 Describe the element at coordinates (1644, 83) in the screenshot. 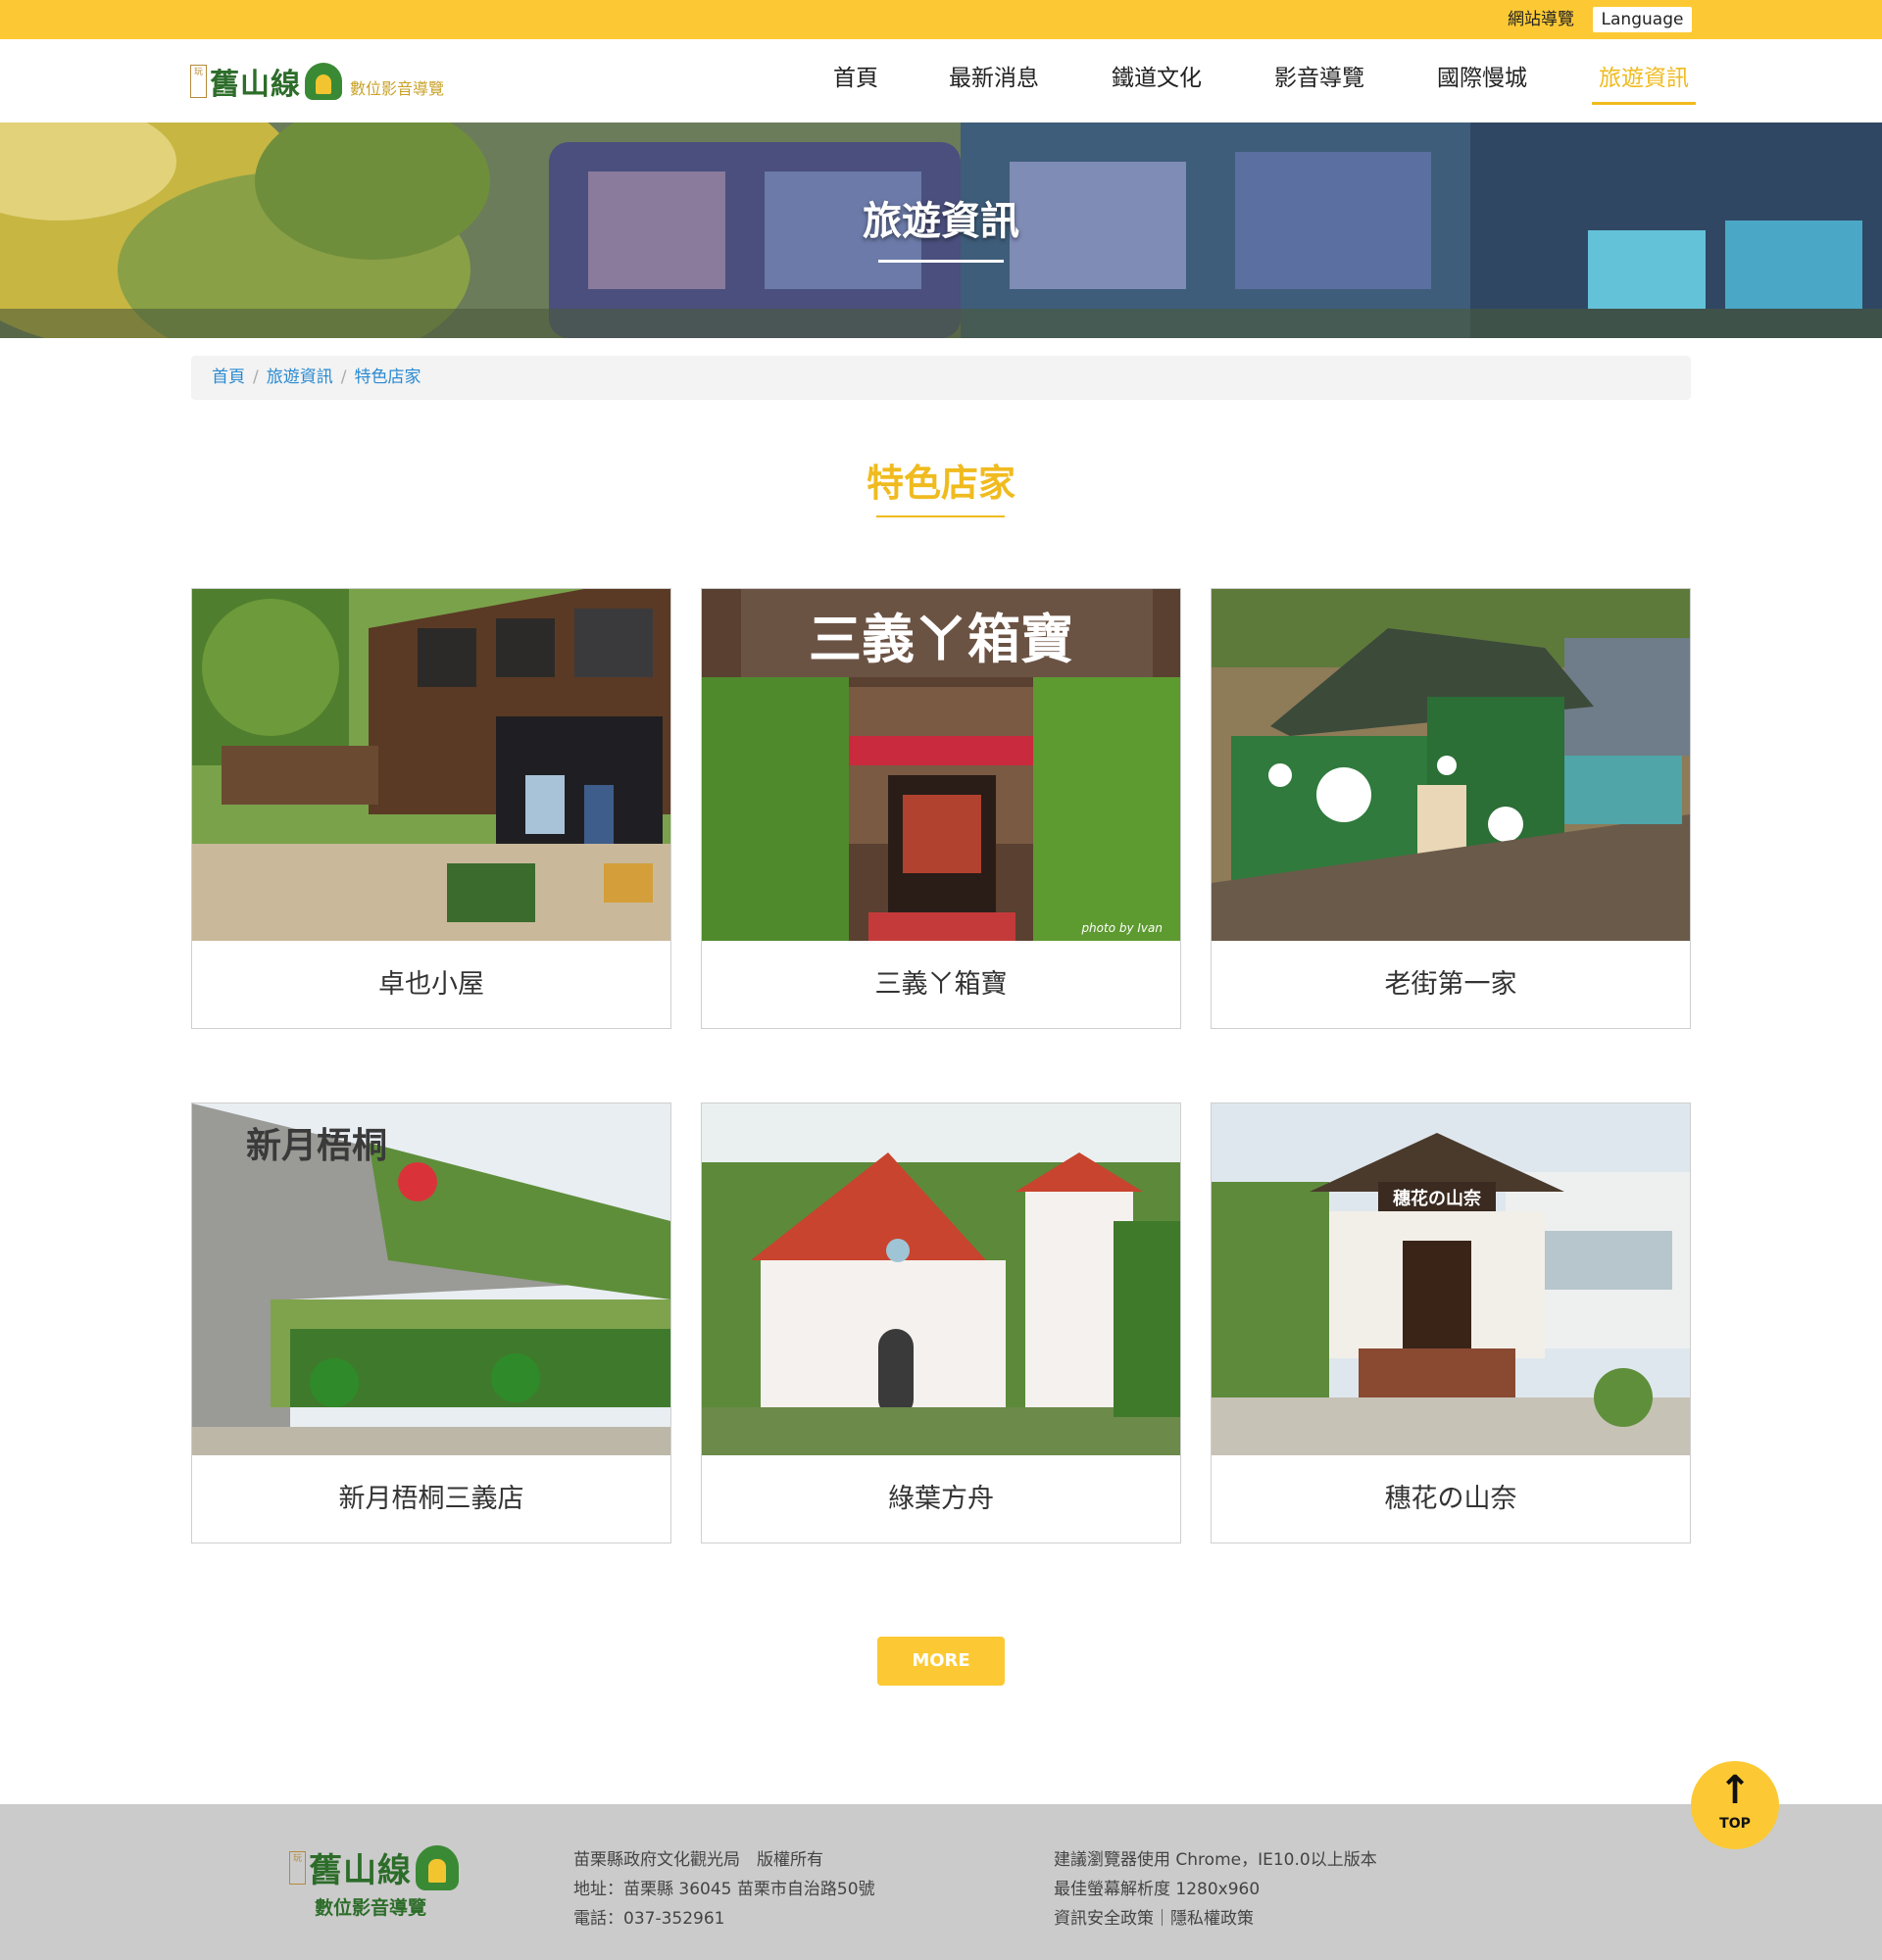

I see `nav-travel-info: 旅遊資訊` at that location.